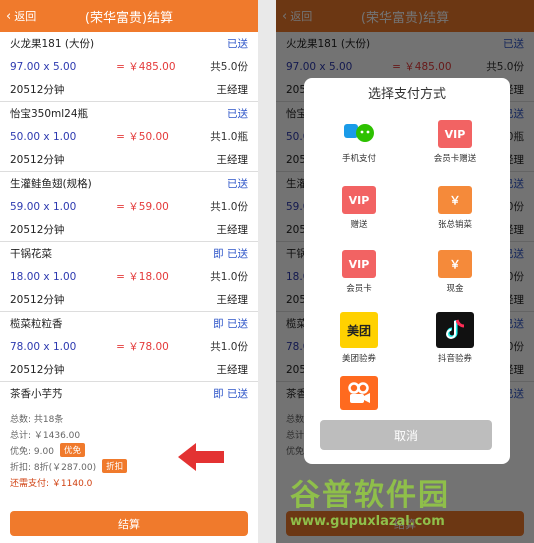  What do you see at coordinates (9, 16) in the screenshot?
I see `chevron-left-icon: ‹` at bounding box center [9, 16].